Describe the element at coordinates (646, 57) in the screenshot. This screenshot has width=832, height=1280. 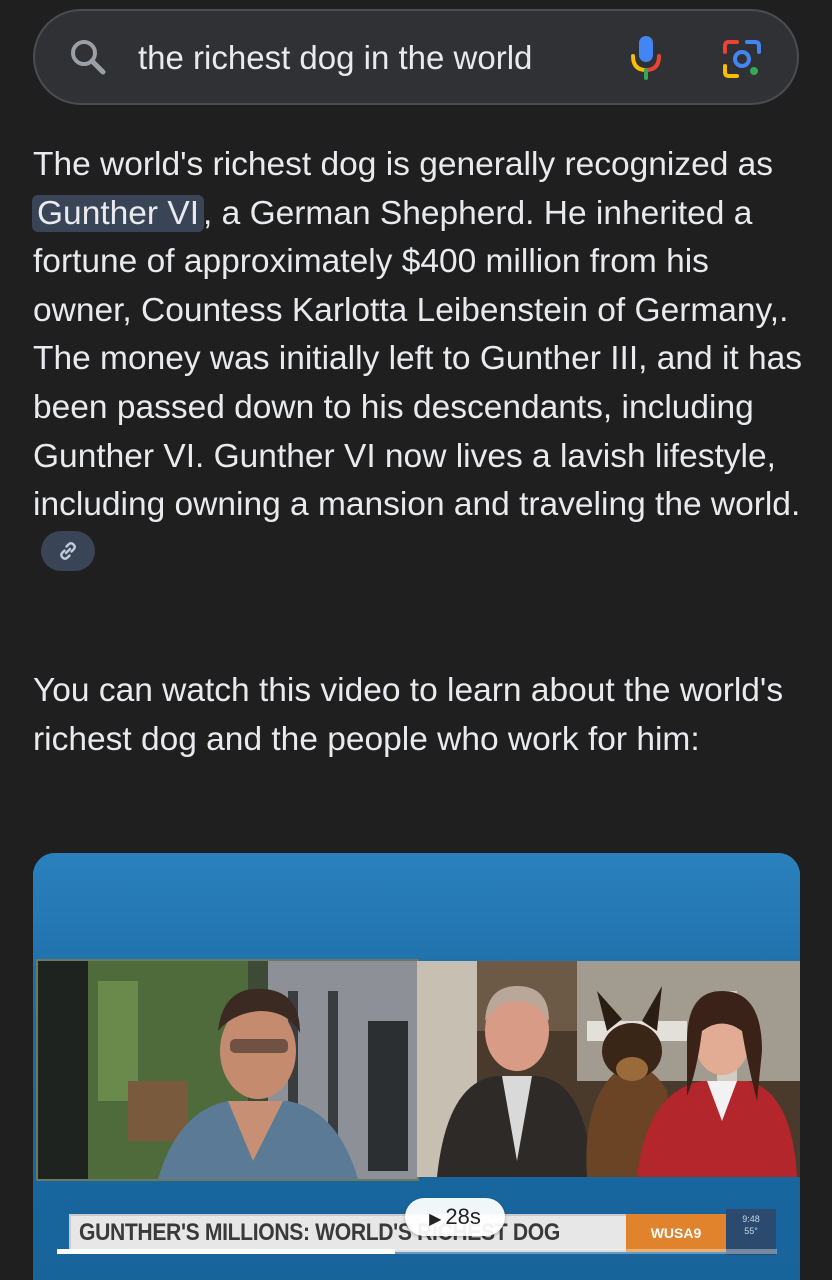
I see `mic-icon` at that location.